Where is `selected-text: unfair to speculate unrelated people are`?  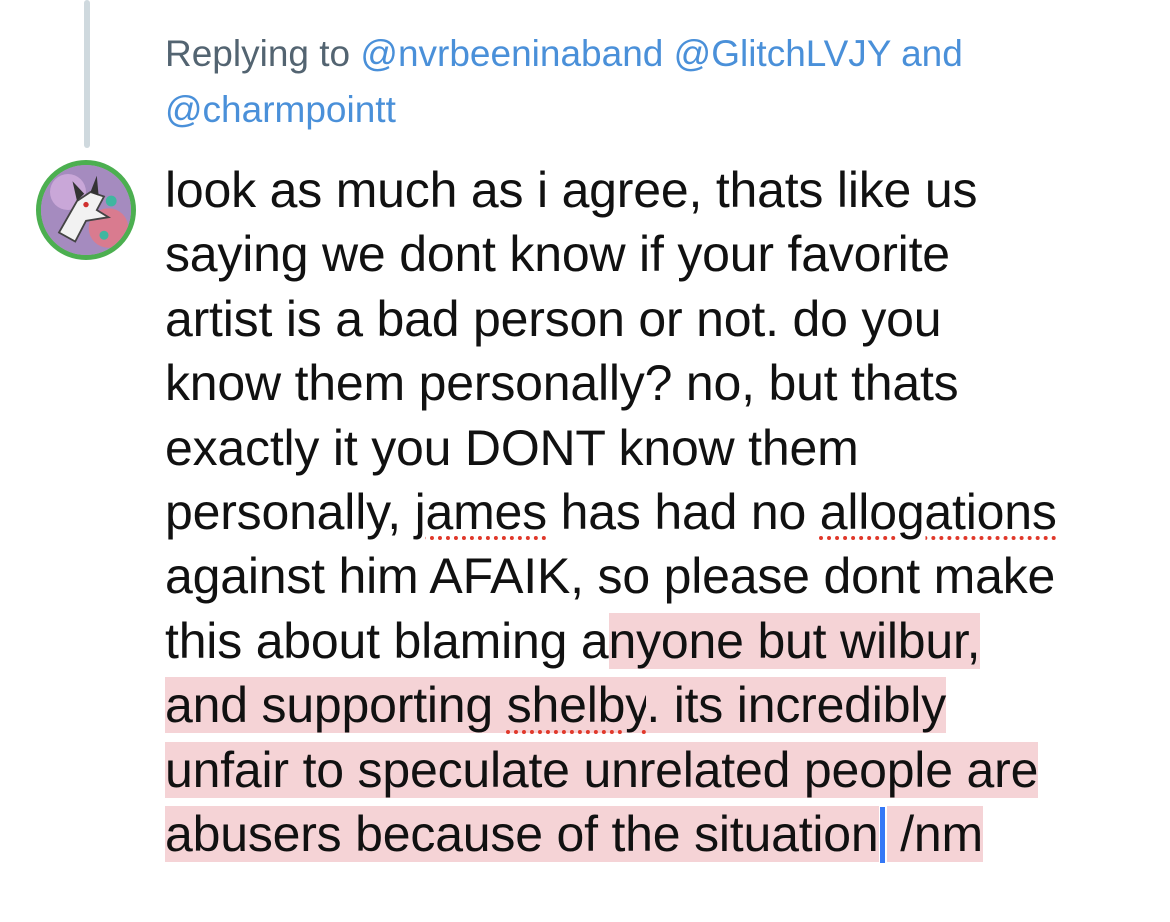 selected-text: unfair to speculate unrelated people are is located at coordinates (602, 769).